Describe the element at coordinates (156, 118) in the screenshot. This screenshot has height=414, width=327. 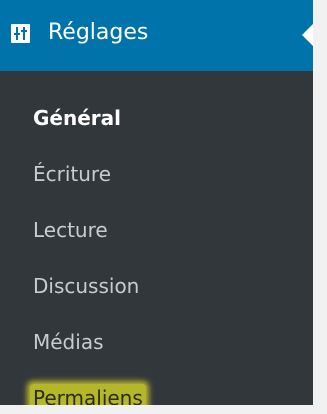
I see `submenu-item-general: Général` at that location.